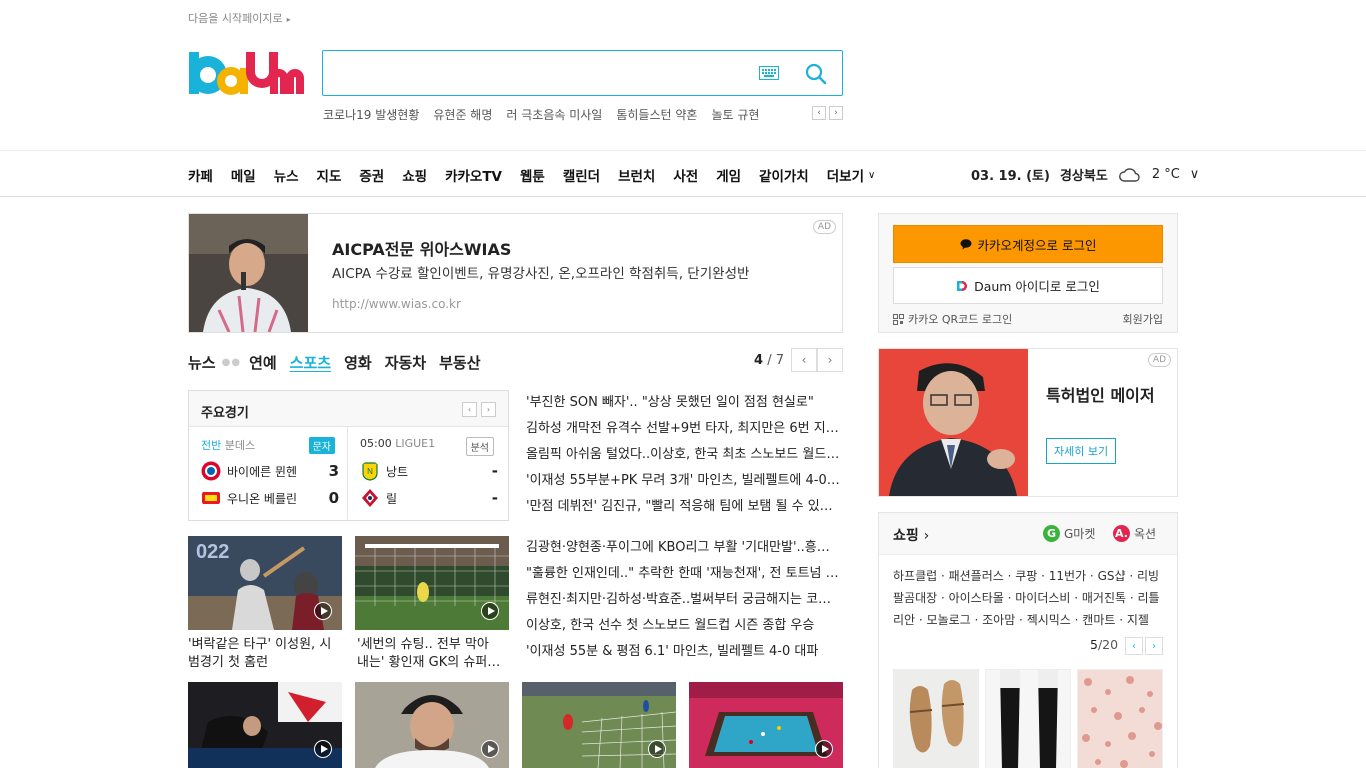 This screenshot has width=1366, height=768. What do you see at coordinates (200, 175) in the screenshot?
I see `nav-item-cafe: 카페` at bounding box center [200, 175].